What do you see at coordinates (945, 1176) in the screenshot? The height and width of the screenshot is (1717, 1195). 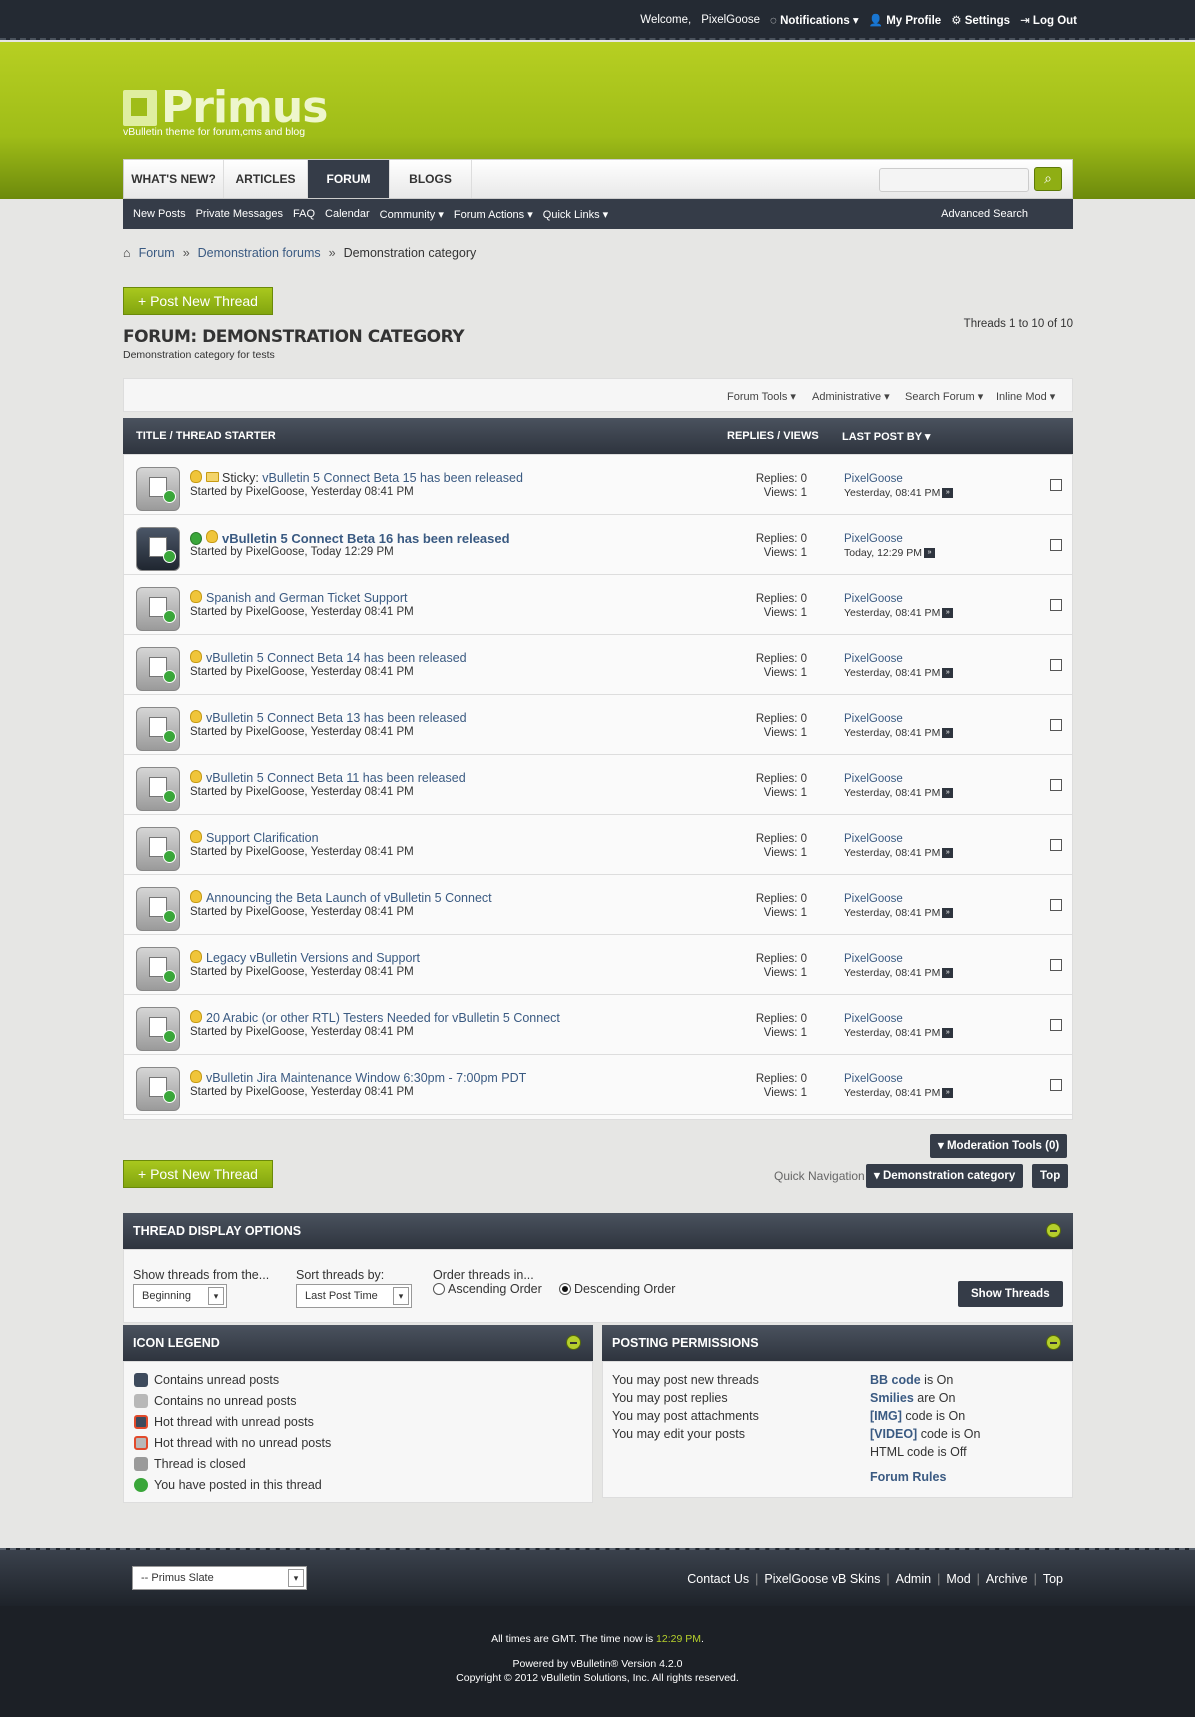 I see `quick-nav-select: ▾ Demonstration category` at bounding box center [945, 1176].